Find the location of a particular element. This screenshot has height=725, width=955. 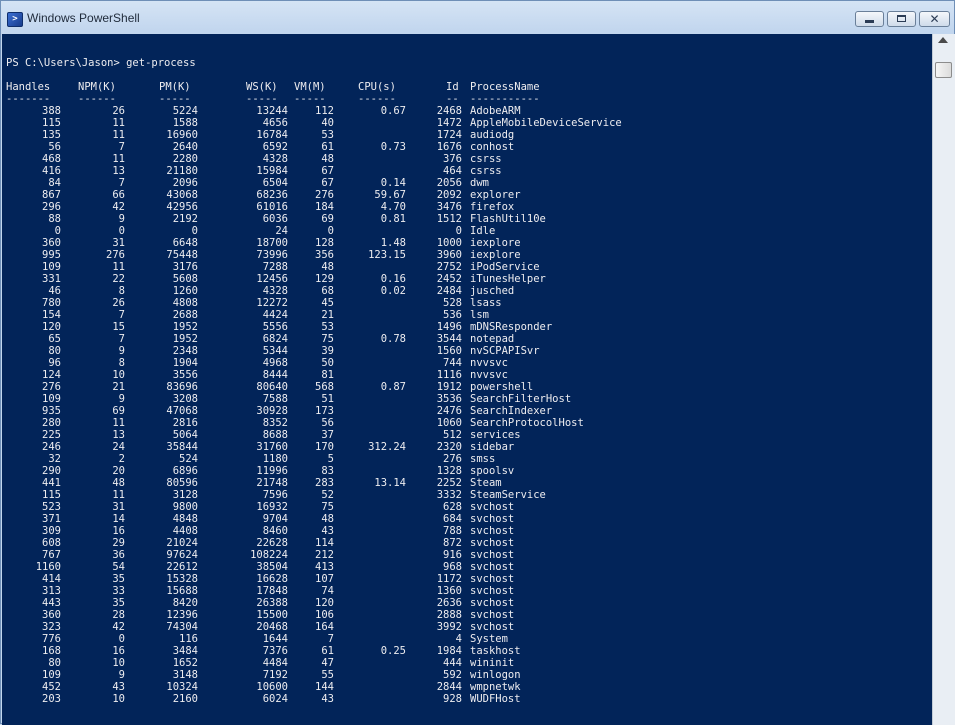

cell-process: nvvsvc is located at coordinates (489, 363).